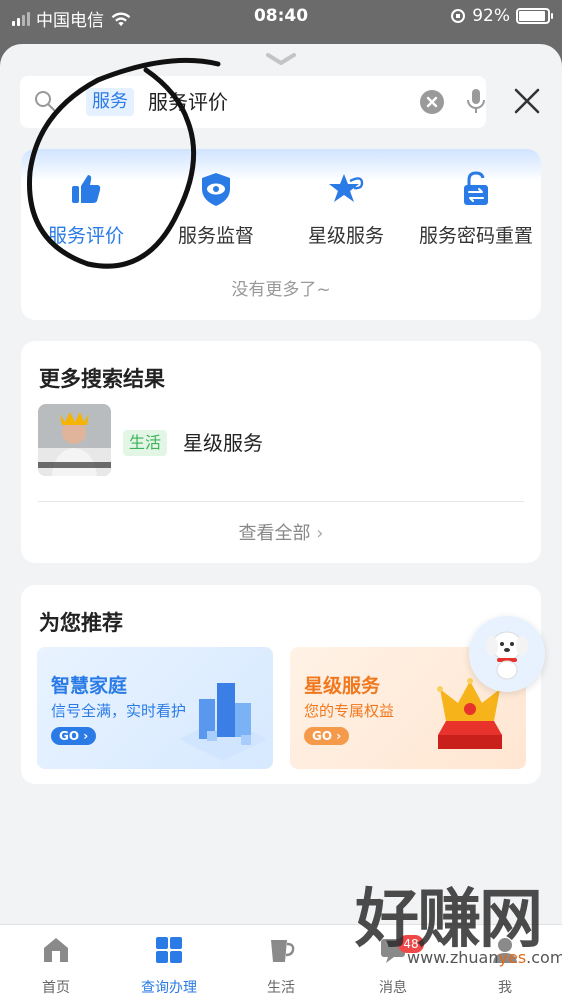 The width and height of the screenshot is (562, 999). Describe the element at coordinates (475, 236) in the screenshot. I see `service-label: 服务密码重置` at that location.